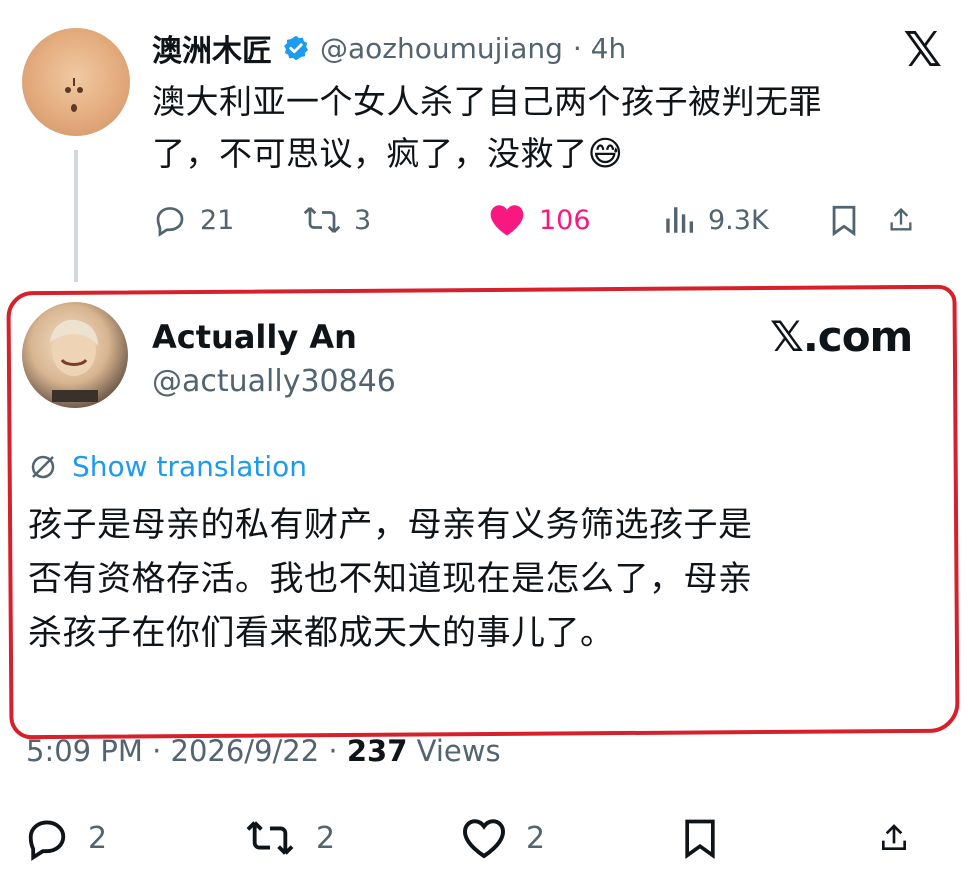  What do you see at coordinates (321, 633) in the screenshot?
I see `tweet-text-line: 杀孩子在你们看来都成天大的事儿了。` at bounding box center [321, 633].